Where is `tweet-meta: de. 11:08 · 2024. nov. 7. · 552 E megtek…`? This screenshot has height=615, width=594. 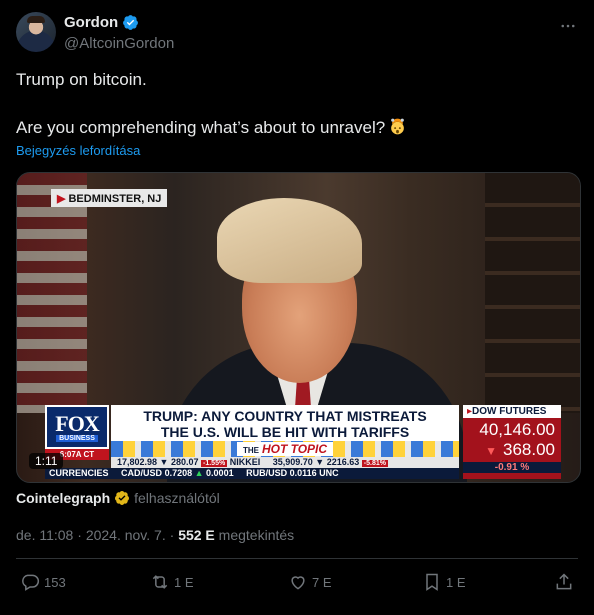
tweet-meta: de. 11:08 · 2024. nov. 7. · 552 E megtek… is located at coordinates (155, 535).